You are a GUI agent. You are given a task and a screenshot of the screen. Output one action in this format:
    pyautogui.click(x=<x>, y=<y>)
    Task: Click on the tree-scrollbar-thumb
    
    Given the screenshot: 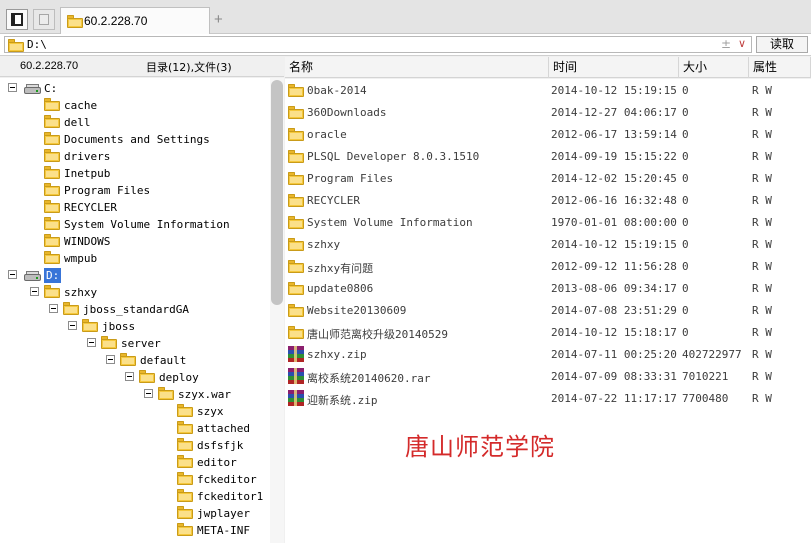 What is the action you would take?
    pyautogui.click(x=277, y=192)
    